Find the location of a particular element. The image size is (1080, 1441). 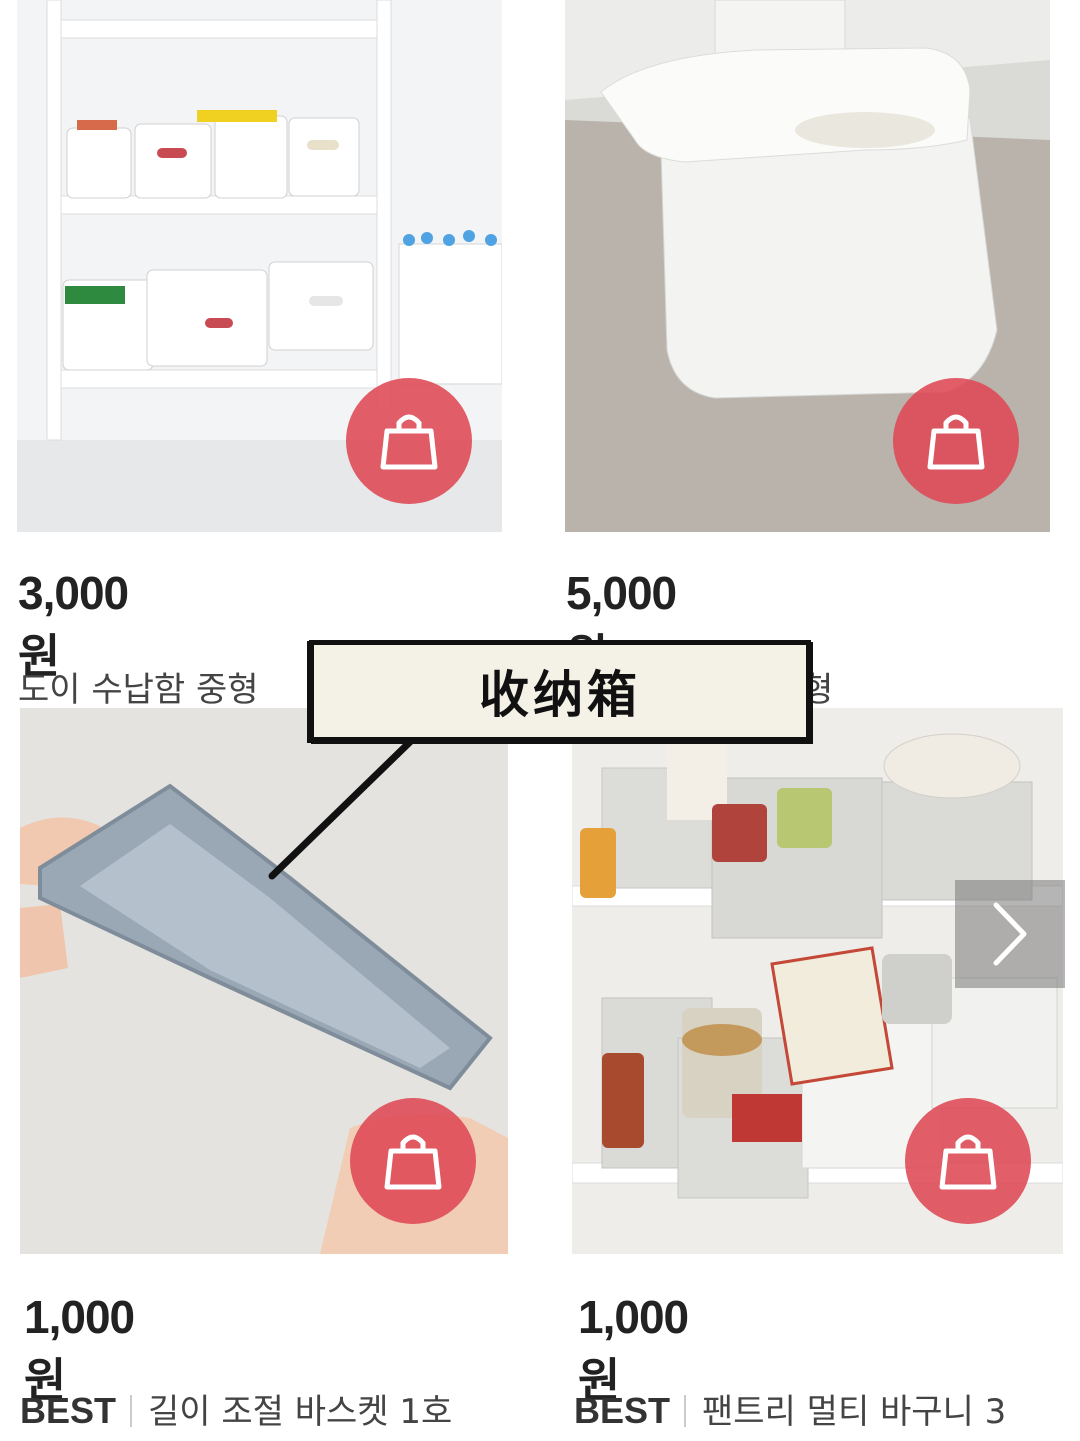

annotation-text: 收纳箱 is located at coordinates (560, 695).